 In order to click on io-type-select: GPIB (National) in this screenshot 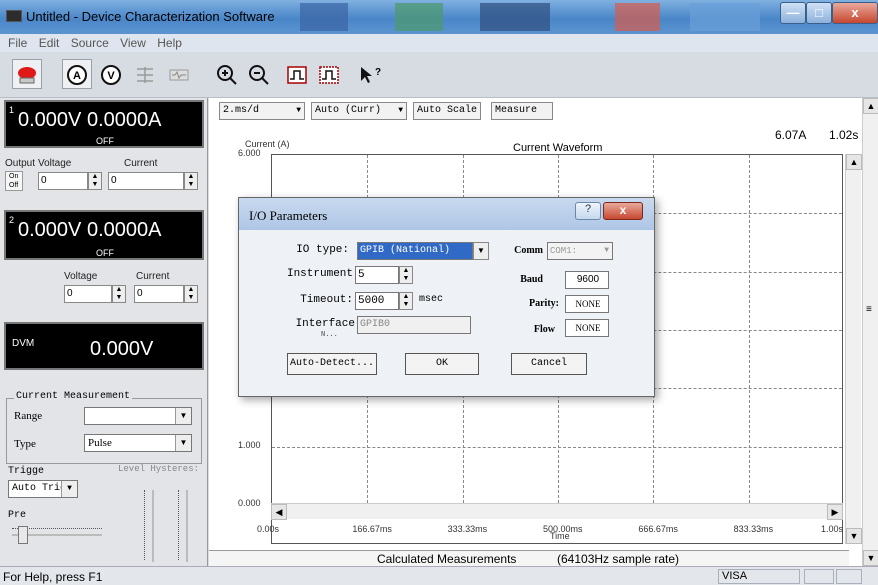, I will do `click(415, 251)`.